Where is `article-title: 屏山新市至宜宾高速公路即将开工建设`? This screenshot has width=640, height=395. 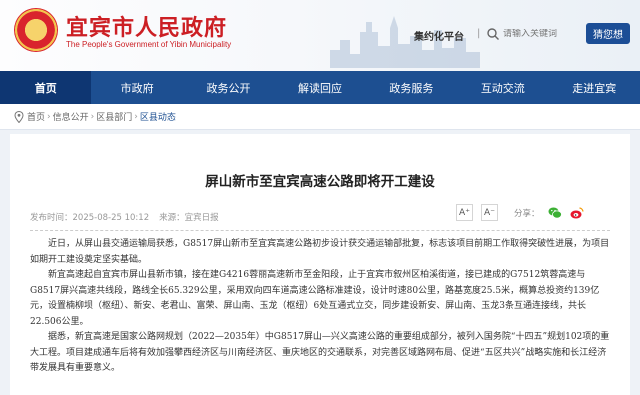
article-title: 屏山新市至宜宾高速公路即将开工建设 is located at coordinates (320, 182).